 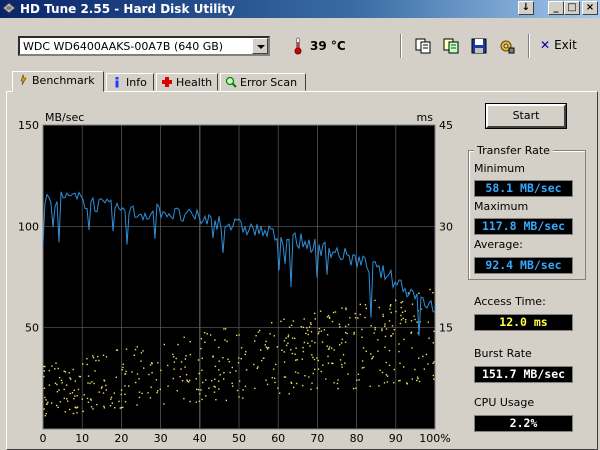 What do you see at coordinates (503, 353) in the screenshot?
I see `burst-rate-label: Burst Rate` at bounding box center [503, 353].